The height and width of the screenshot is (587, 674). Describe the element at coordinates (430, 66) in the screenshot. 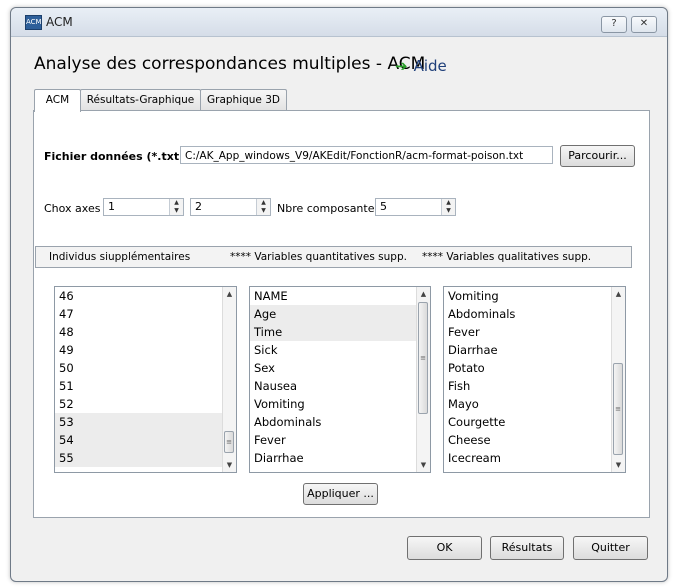

I see `aide-label: Aide` at that location.